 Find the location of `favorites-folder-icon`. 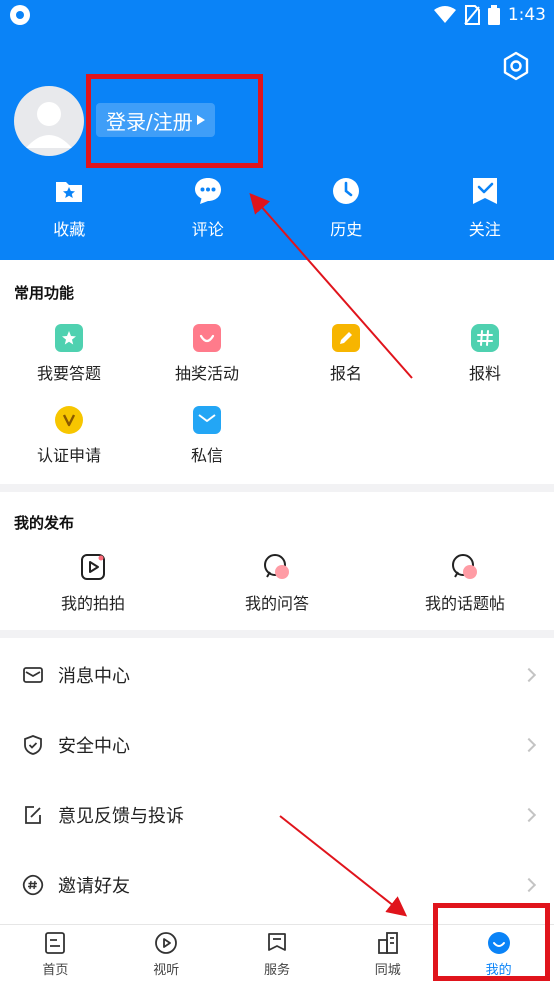

favorites-folder-icon is located at coordinates (69, 192).